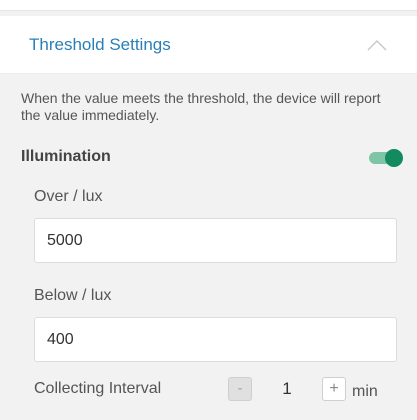 The width and height of the screenshot is (417, 420). Describe the element at coordinates (208, 157) in the screenshot. I see `illumination-row: Illumination` at that location.